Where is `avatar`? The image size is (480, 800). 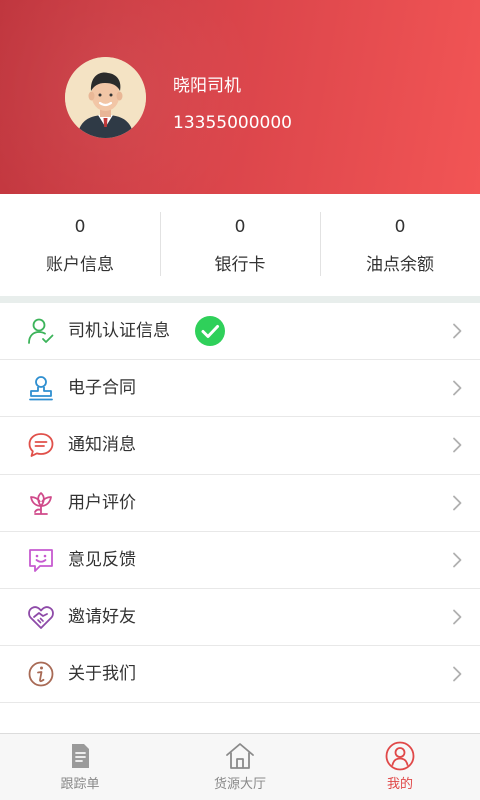
avatar is located at coordinates (105, 97).